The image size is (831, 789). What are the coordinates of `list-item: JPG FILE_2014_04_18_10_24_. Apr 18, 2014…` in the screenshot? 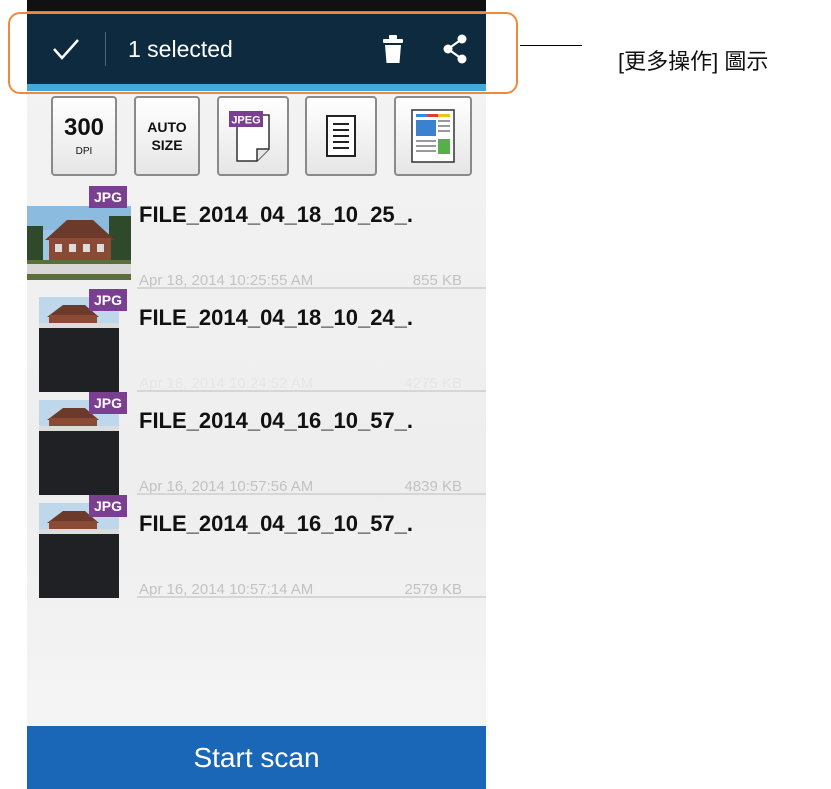 It's located at (256, 340).